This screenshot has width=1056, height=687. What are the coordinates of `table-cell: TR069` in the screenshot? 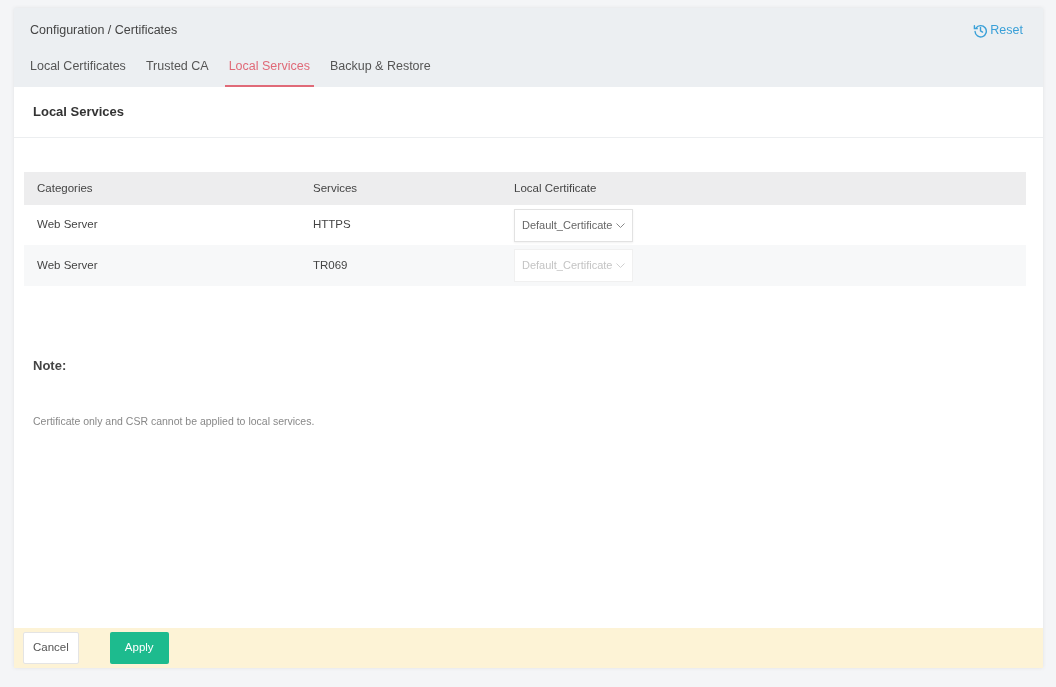 It's located at (330, 264).